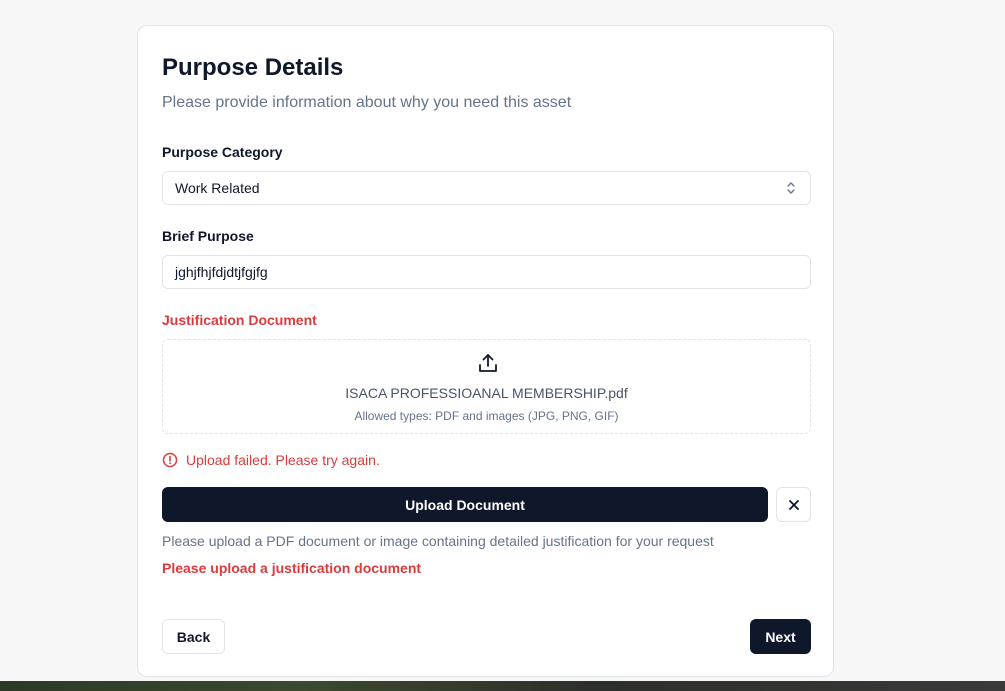 Image resolution: width=1005 pixels, height=691 pixels. I want to click on purpose-category-select: Work Related, so click(486, 188).